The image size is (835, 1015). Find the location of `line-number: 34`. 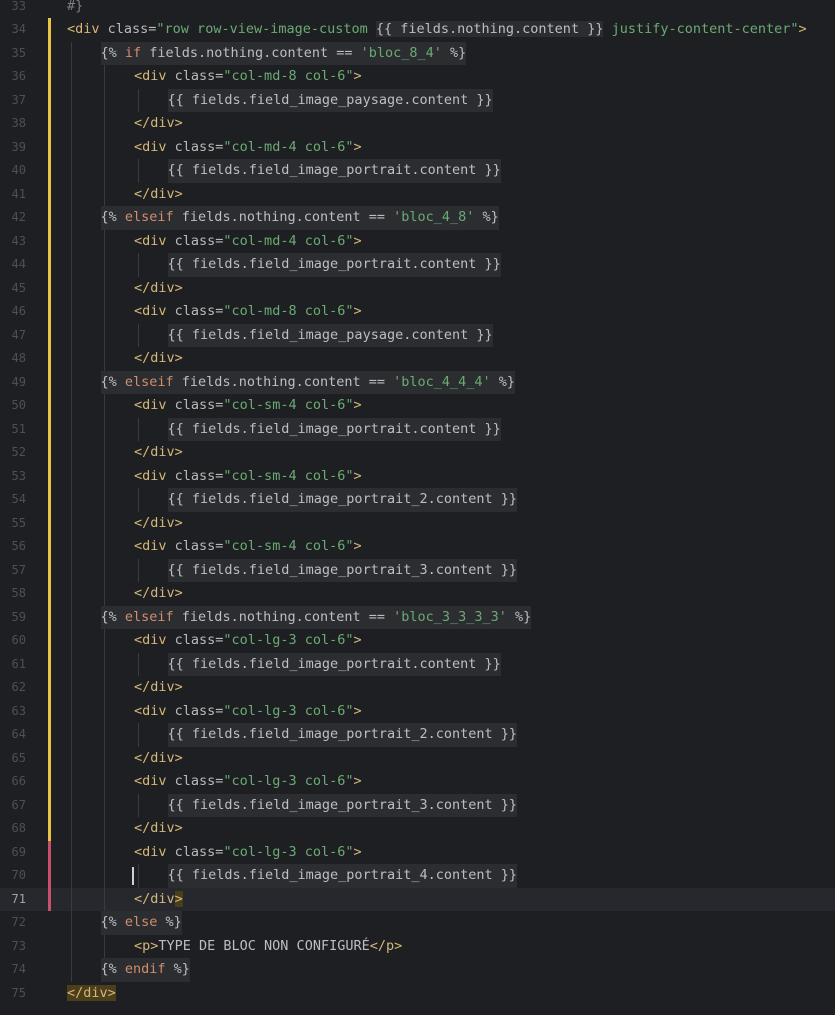

line-number: 34 is located at coordinates (18, 29).